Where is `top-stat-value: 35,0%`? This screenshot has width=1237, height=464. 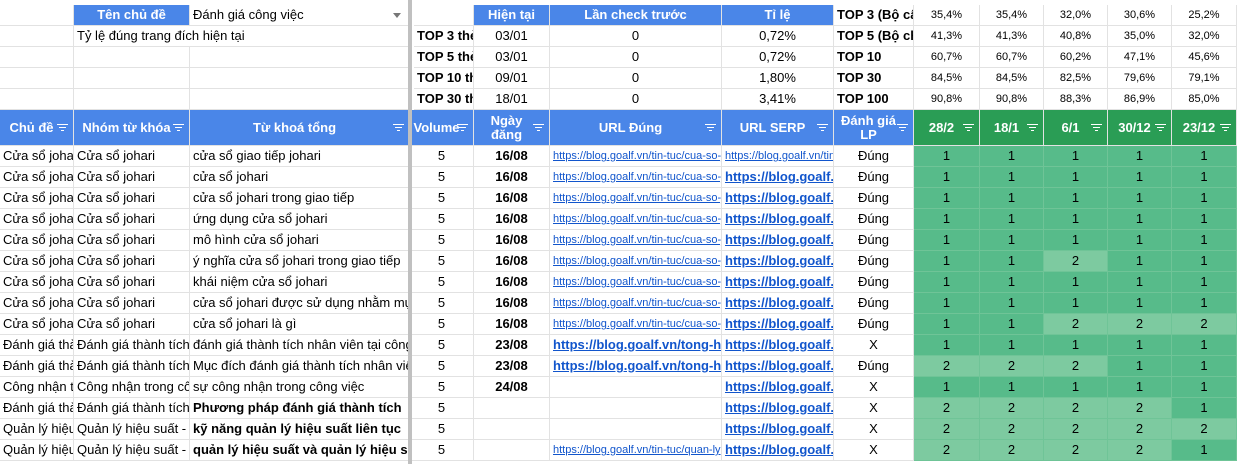 top-stat-value: 35,0% is located at coordinates (1140, 36).